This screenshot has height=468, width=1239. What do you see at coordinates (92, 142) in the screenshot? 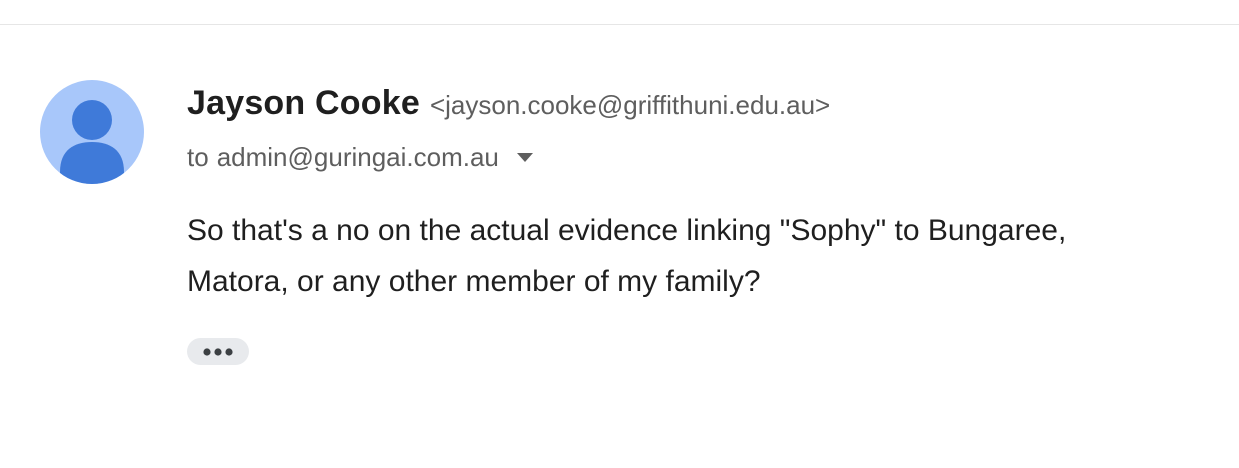
I see `default-person-avatar-icon` at bounding box center [92, 142].